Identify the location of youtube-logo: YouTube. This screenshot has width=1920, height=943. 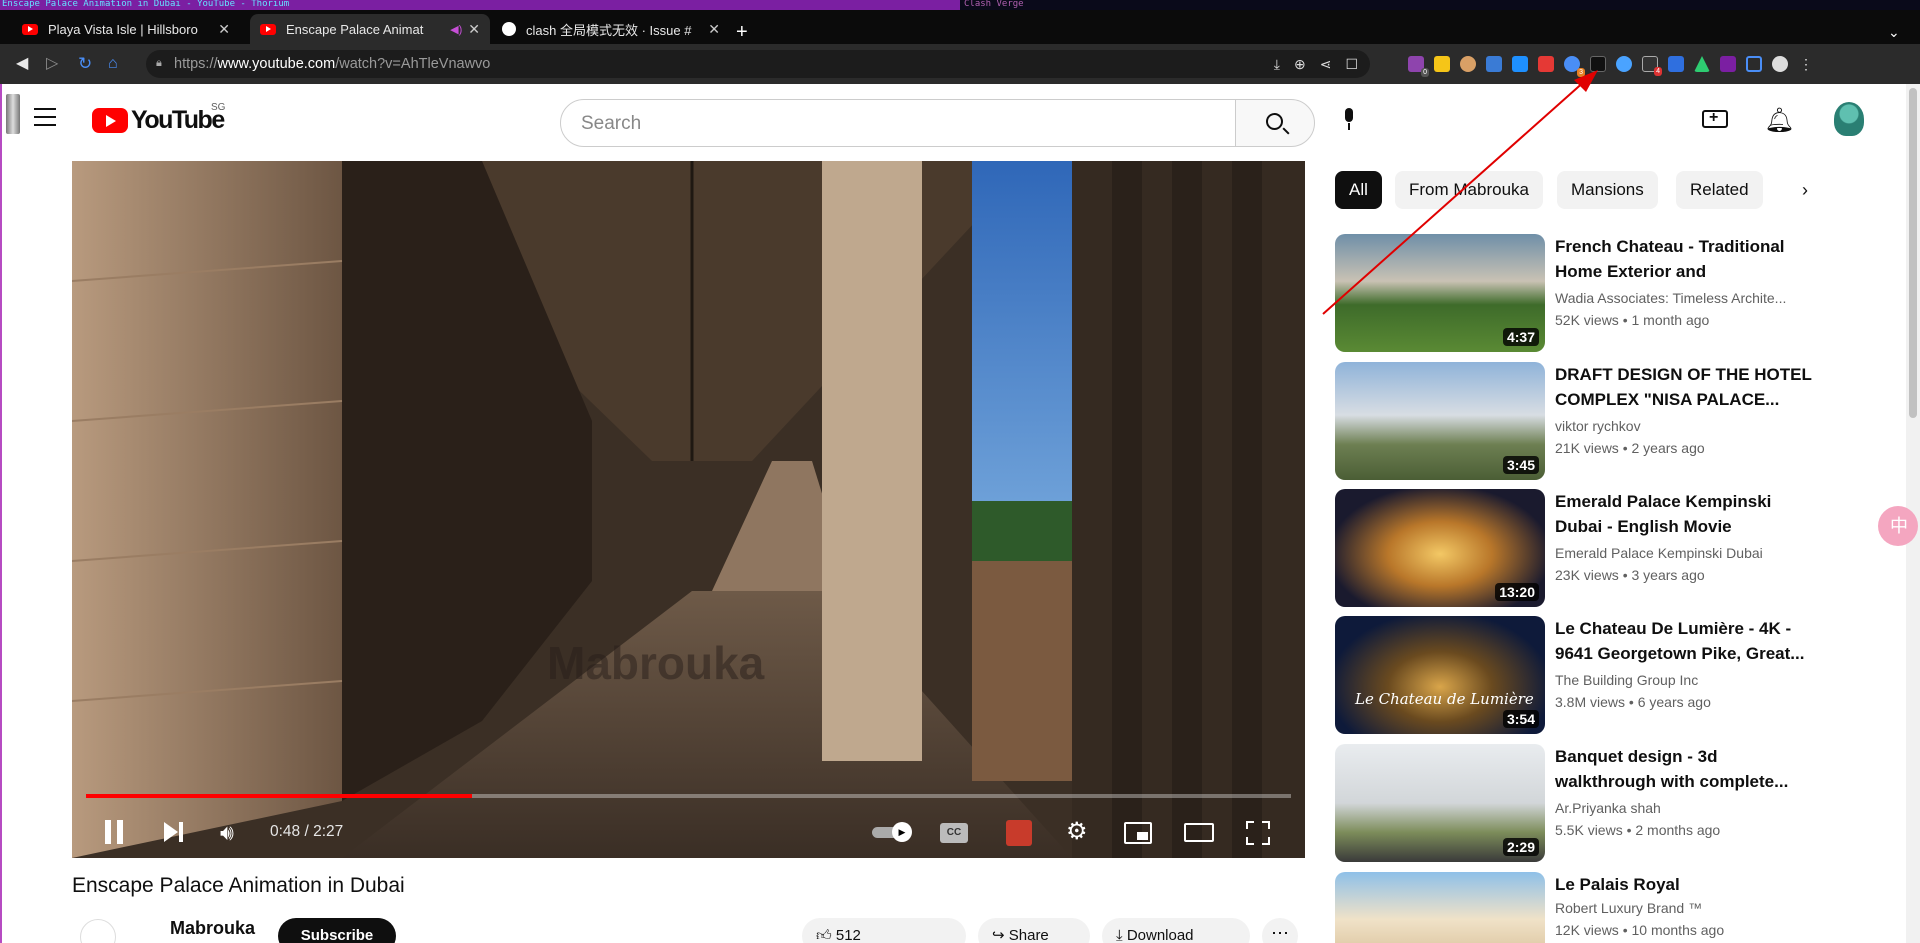
(158, 120).